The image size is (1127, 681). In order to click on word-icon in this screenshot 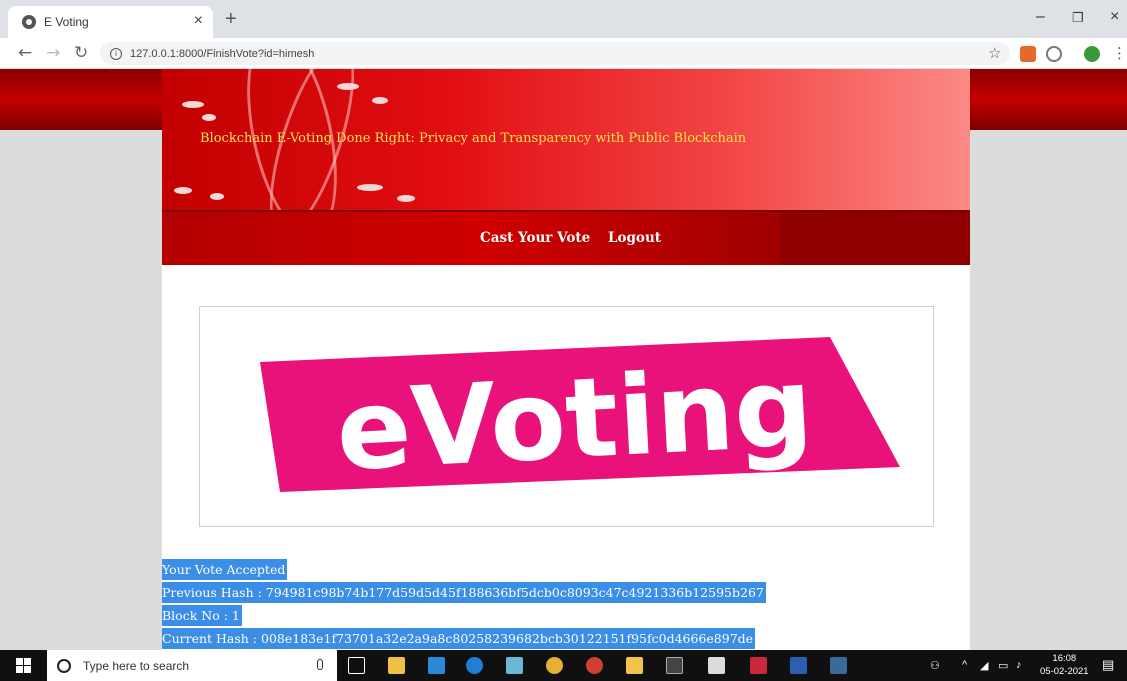, I will do `click(798, 665)`.